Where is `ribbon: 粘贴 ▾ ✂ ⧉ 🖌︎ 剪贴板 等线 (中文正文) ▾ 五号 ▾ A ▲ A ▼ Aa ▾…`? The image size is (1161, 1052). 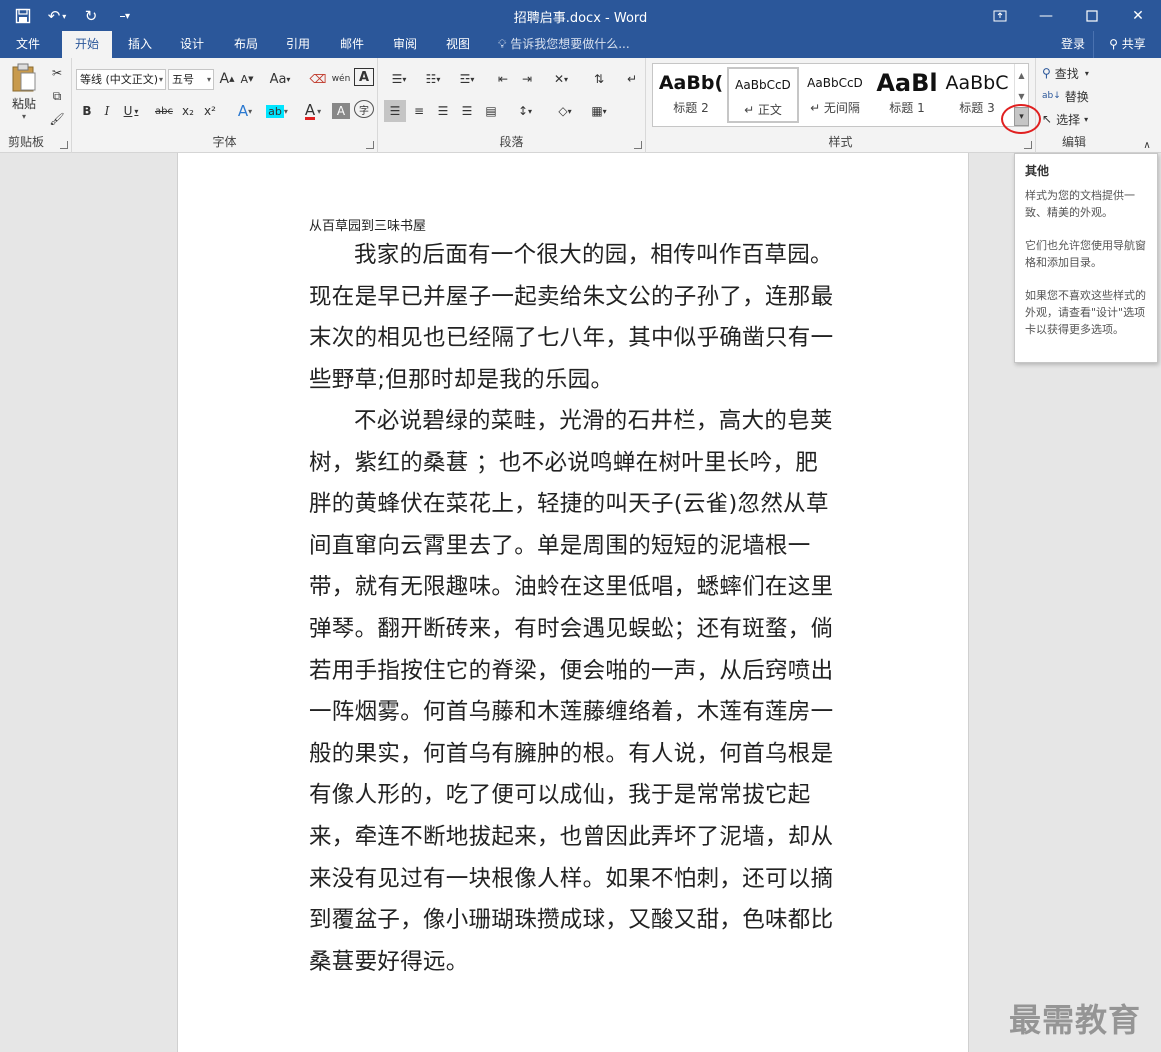 ribbon: 粘贴 ▾ ✂ ⧉ 🖌︎ 剪贴板 等线 (中文正文) ▾ 五号 ▾ A ▲ A ▼ Aa ▾… is located at coordinates (580, 105).